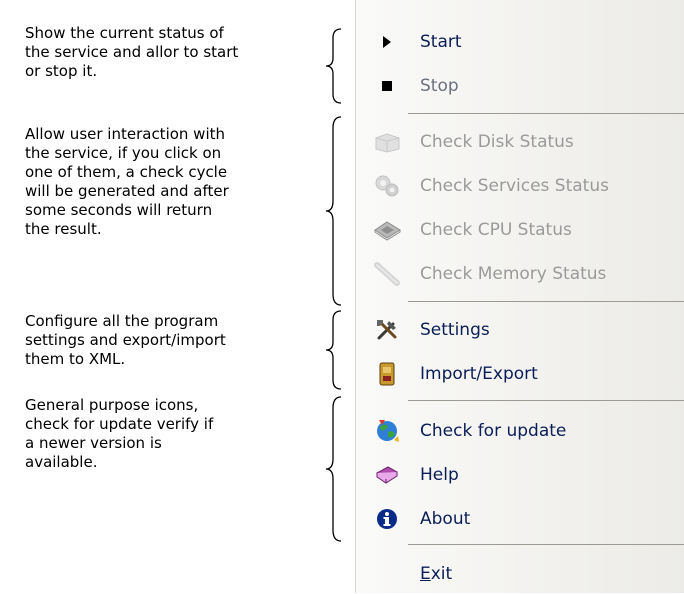 Image resolution: width=684 pixels, height=594 pixels. I want to click on import-export-icon, so click(387, 374).